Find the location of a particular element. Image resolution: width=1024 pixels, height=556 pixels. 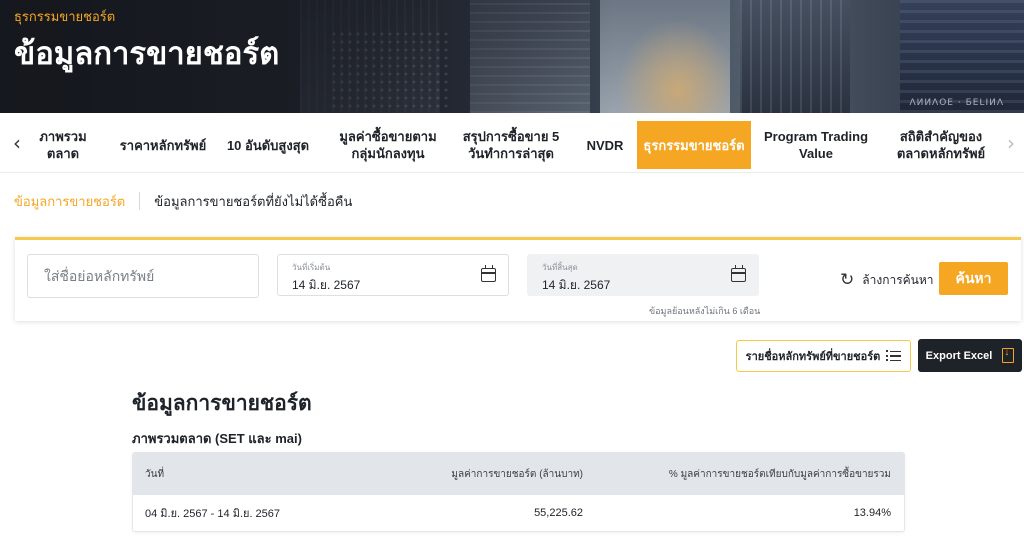

tab-label: Program Trading Value is located at coordinates (816, 145).